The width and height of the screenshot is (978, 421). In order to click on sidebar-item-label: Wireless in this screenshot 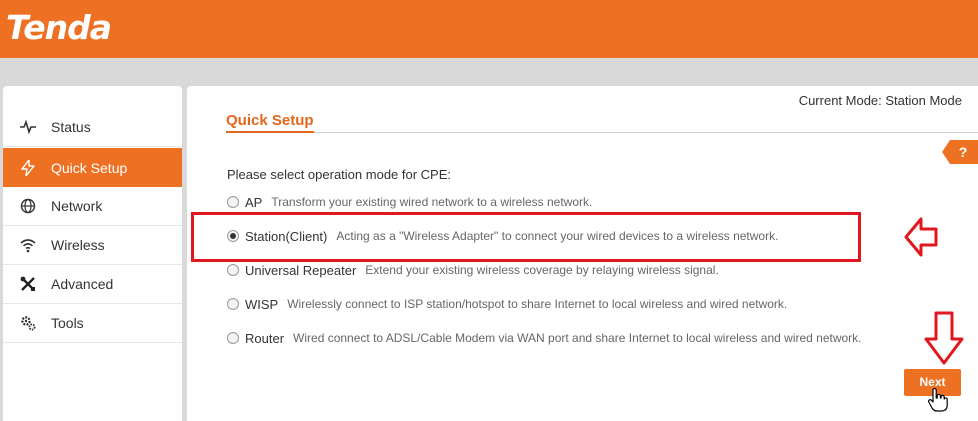, I will do `click(78, 245)`.